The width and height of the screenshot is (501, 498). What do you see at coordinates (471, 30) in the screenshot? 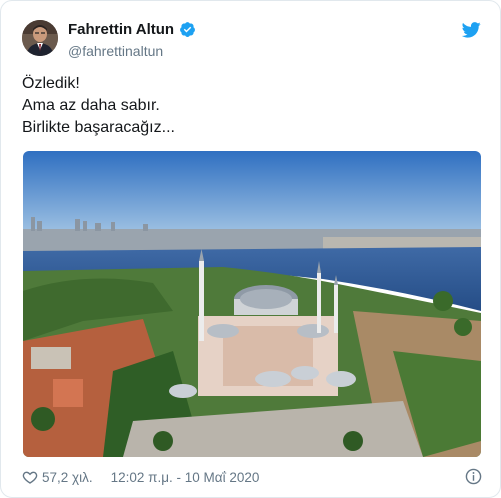
I see `twitter-bird-icon` at bounding box center [471, 30].